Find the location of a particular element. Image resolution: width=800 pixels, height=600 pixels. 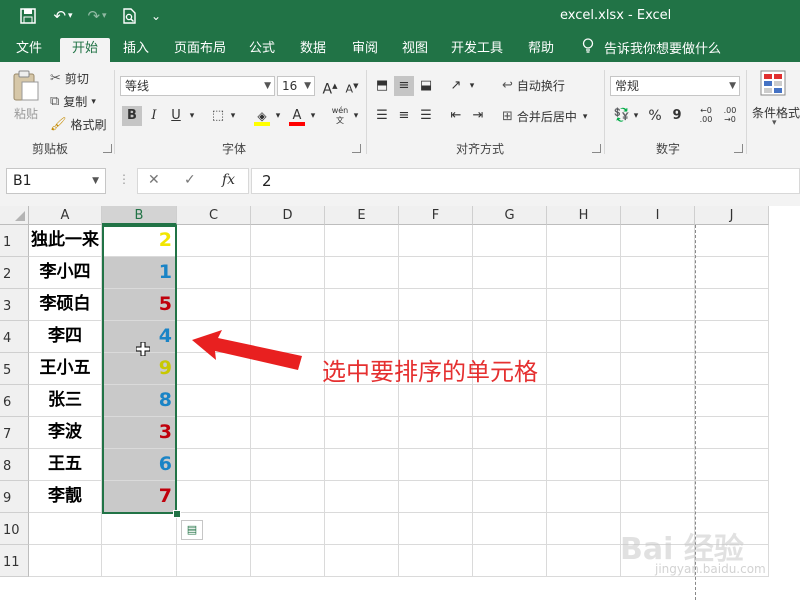

cell-i8 is located at coordinates (658, 465).